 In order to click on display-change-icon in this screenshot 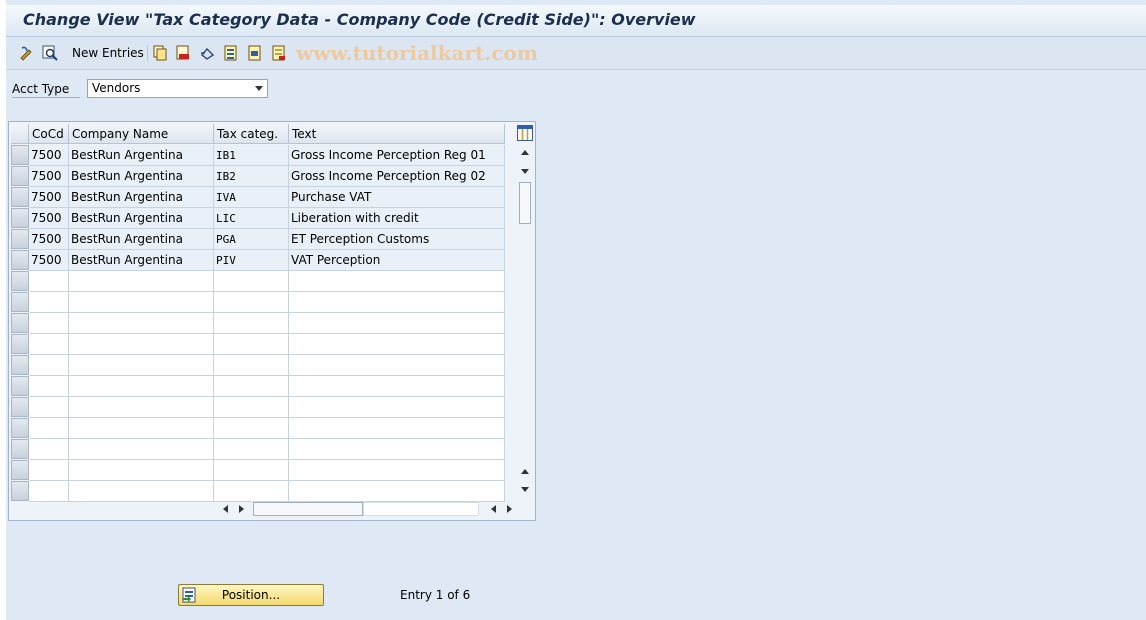, I will do `click(27, 53)`.